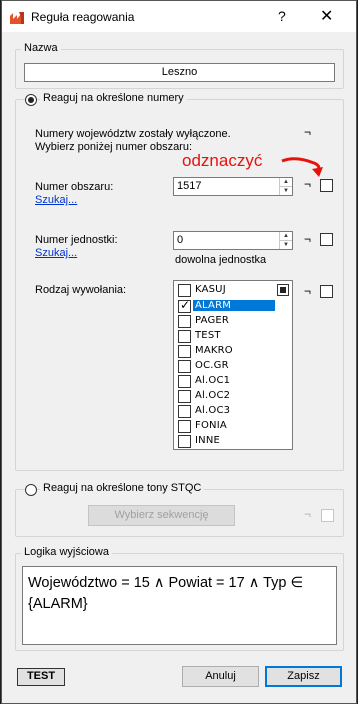  Describe the element at coordinates (211, 425) in the screenshot. I see `call-type-label-text: FONIA` at that location.